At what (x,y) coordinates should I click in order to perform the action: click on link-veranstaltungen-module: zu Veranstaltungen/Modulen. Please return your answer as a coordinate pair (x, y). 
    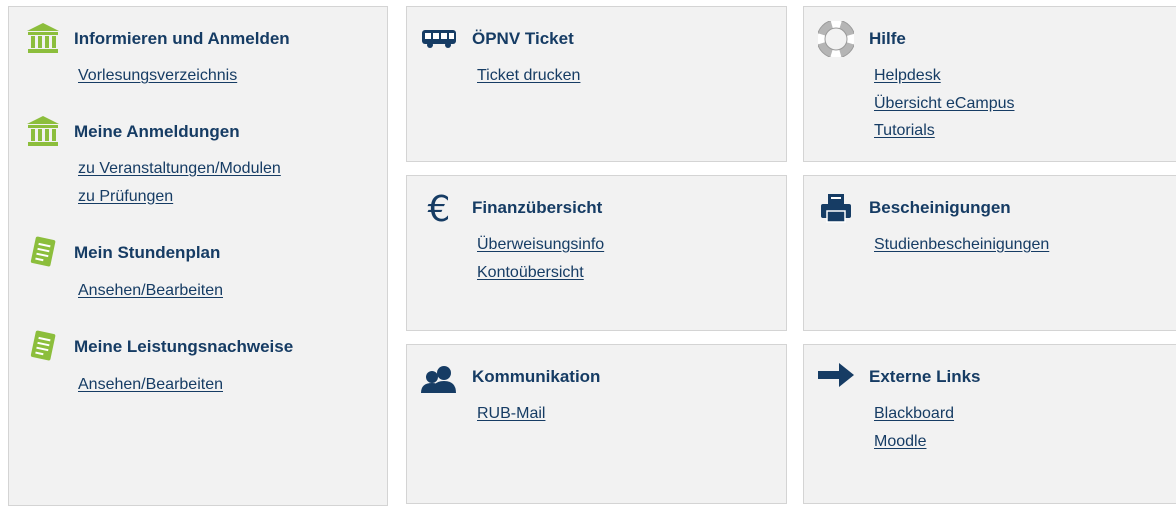
    Looking at the image, I should click on (179, 169).